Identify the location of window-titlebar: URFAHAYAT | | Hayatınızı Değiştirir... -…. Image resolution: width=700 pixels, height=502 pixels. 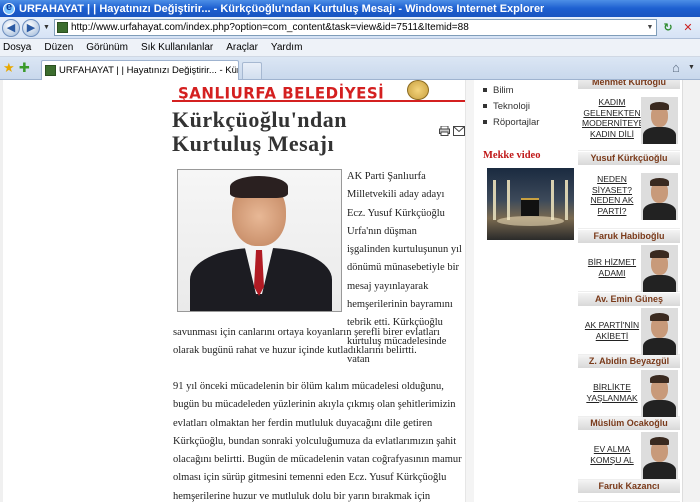
(350, 8).